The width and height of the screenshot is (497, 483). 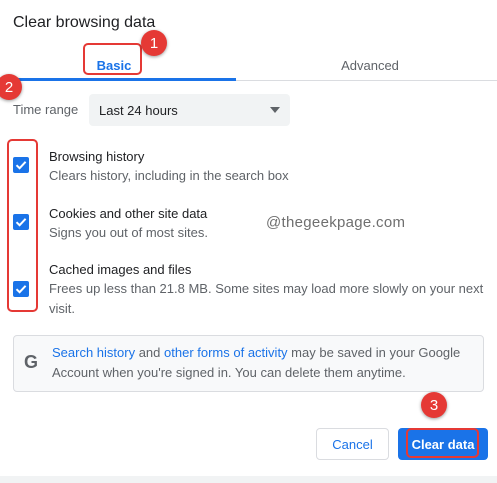 What do you see at coordinates (275, 110) in the screenshot?
I see `caret-down-icon` at bounding box center [275, 110].